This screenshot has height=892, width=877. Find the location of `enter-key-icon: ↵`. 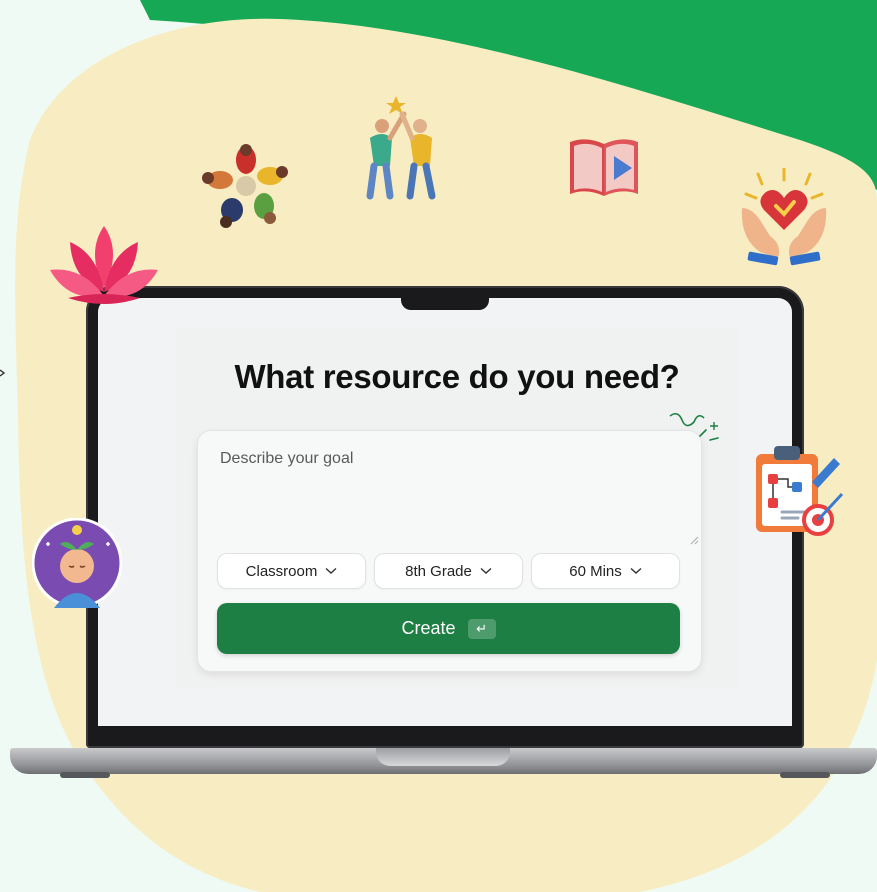

enter-key-icon: ↵ is located at coordinates (481, 628).